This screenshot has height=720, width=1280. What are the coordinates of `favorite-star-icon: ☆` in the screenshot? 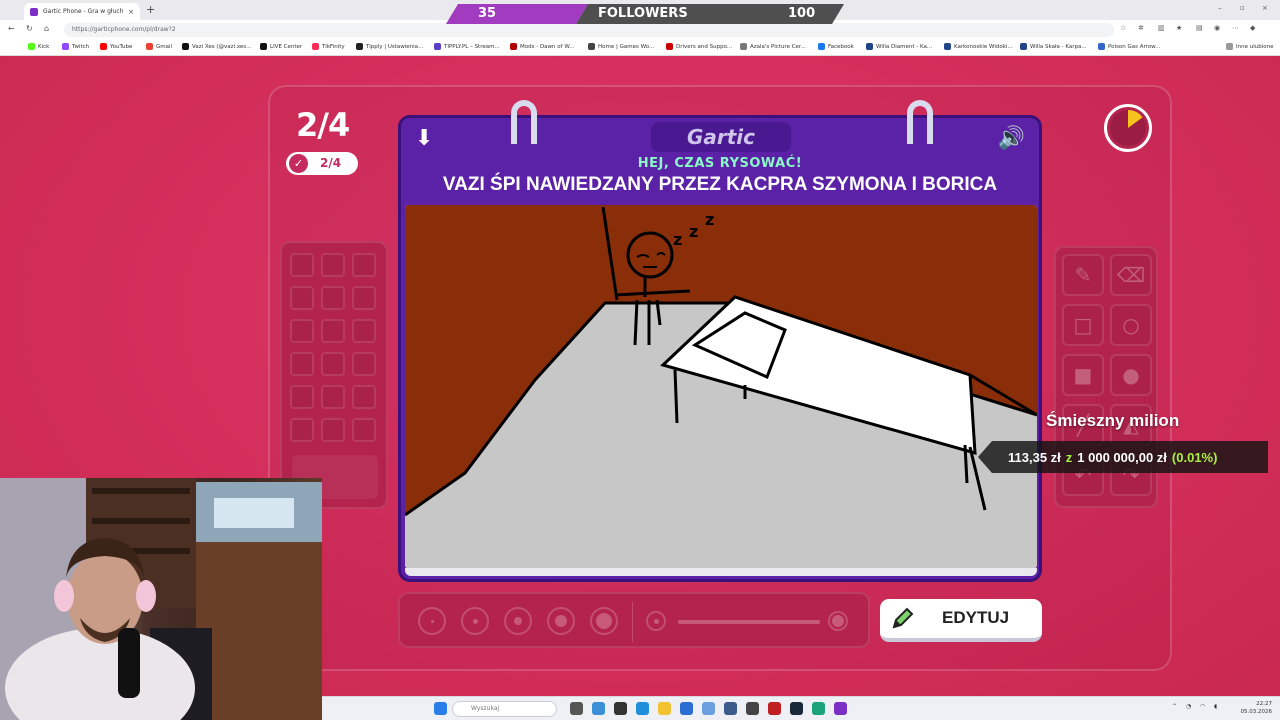 It's located at (1123, 28).